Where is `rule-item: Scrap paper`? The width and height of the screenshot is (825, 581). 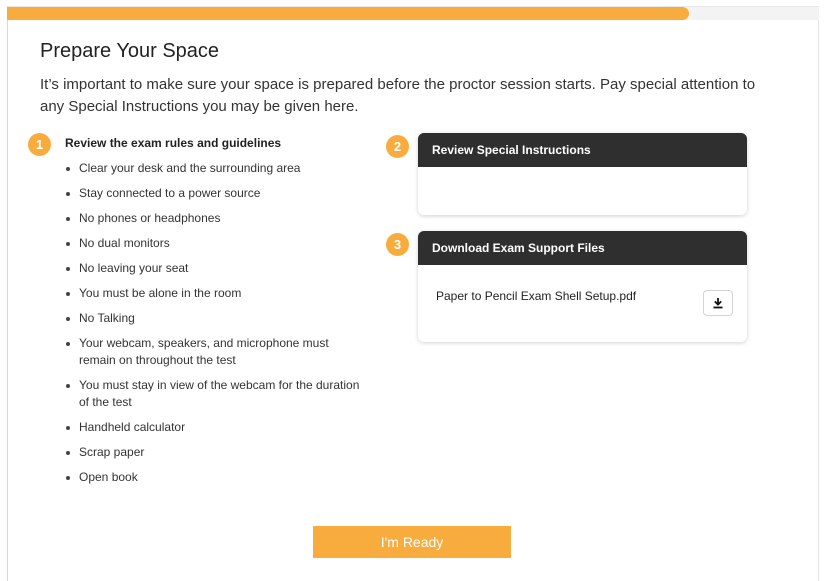
rule-item: Scrap paper is located at coordinates (216, 452).